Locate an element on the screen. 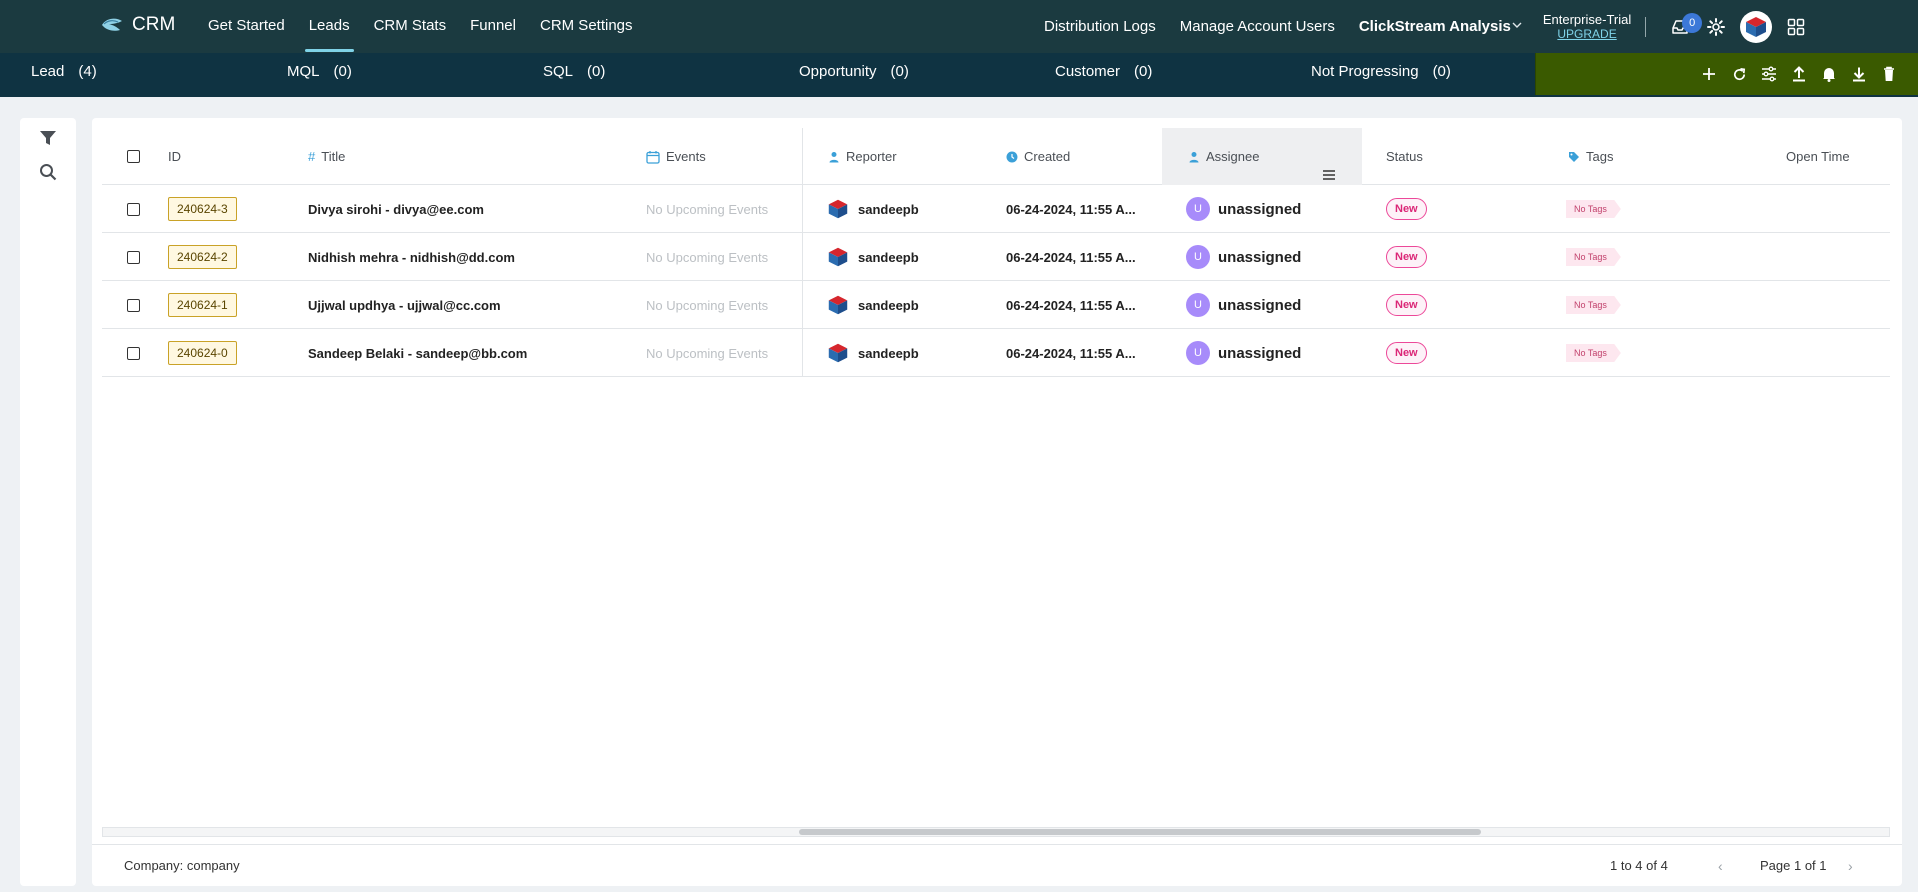 The height and width of the screenshot is (892, 1918). nav-crm-stats: CRM Stats is located at coordinates (410, 26).